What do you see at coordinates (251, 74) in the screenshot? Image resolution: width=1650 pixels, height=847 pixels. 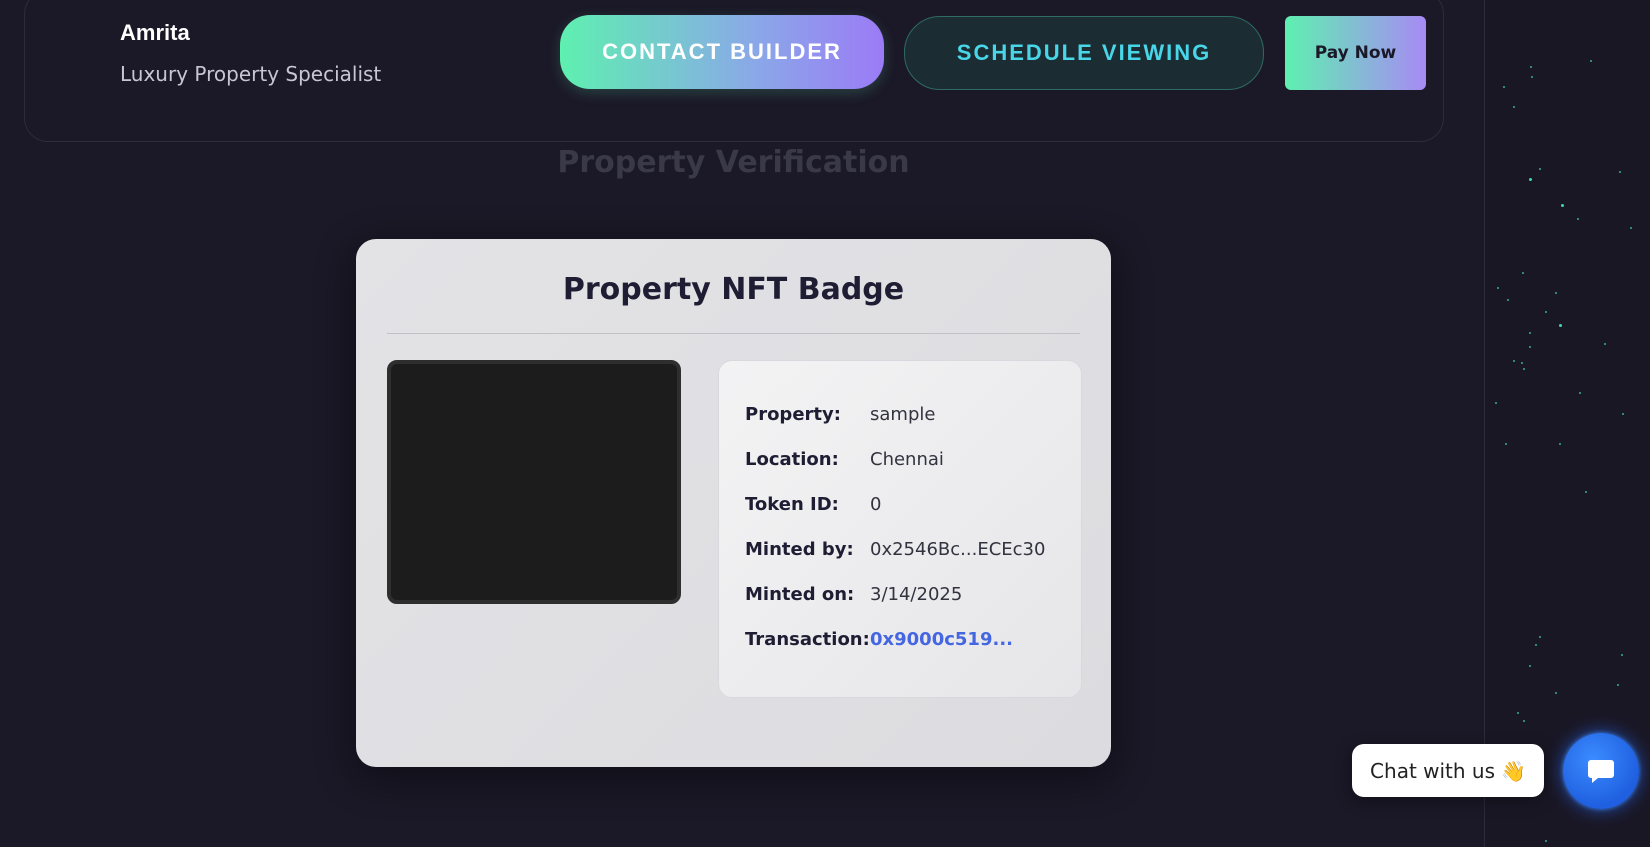 I see `agent-title: Luxury Property Specialist` at bounding box center [251, 74].